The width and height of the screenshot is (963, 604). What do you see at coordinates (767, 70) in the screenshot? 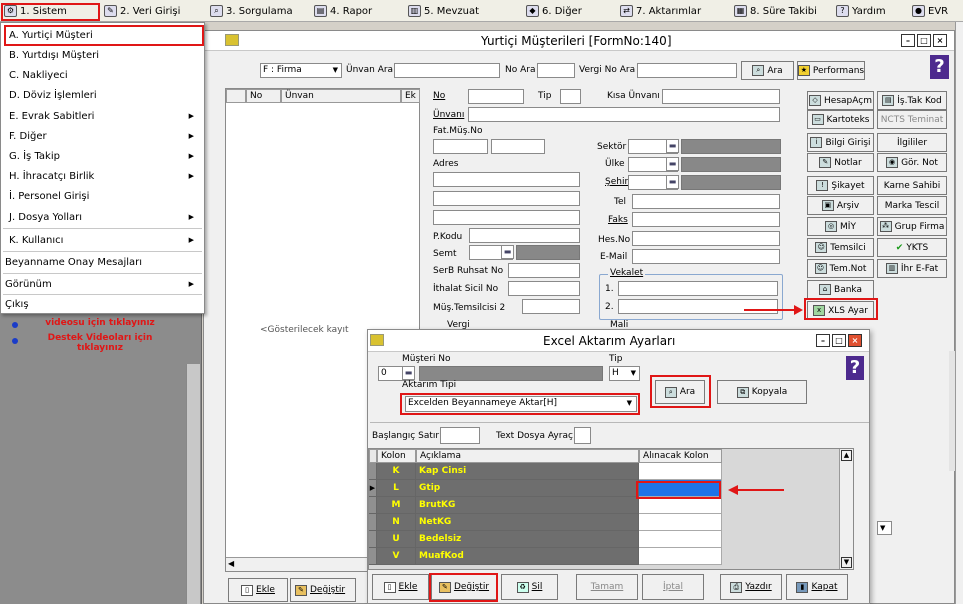
I see `ara-button: ⌕ Ara` at bounding box center [767, 70].